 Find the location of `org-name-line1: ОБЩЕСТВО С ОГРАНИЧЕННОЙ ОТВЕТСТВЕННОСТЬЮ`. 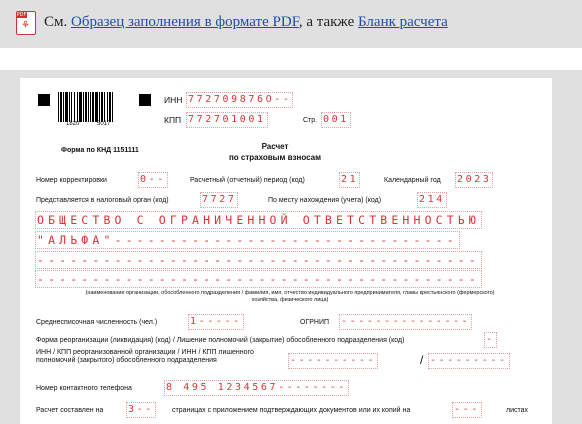

org-name-line1: ОБЩЕСТВО С ОГРАНИЧЕННОЙ ОТВЕТСТВЕННОСТЬЮ is located at coordinates (258, 220).